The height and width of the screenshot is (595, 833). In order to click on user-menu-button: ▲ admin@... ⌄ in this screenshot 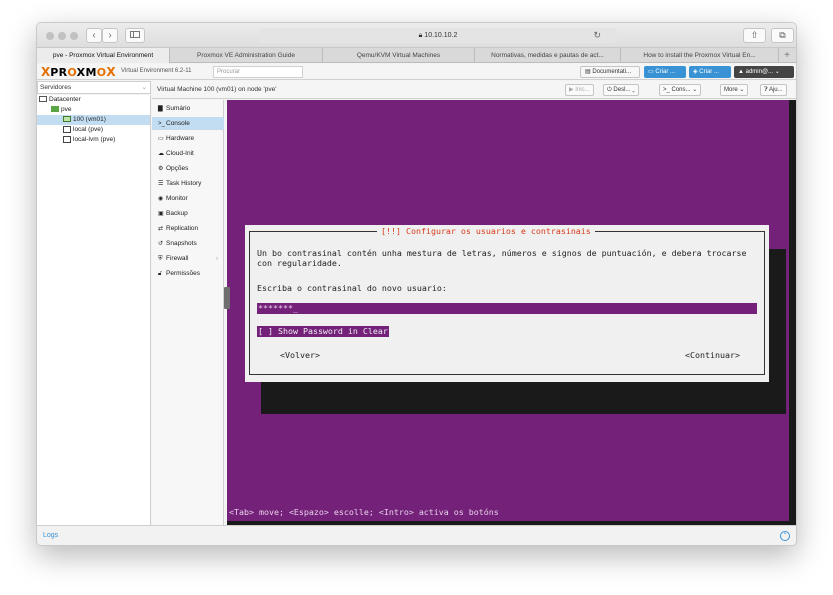, I will do `click(764, 72)`.